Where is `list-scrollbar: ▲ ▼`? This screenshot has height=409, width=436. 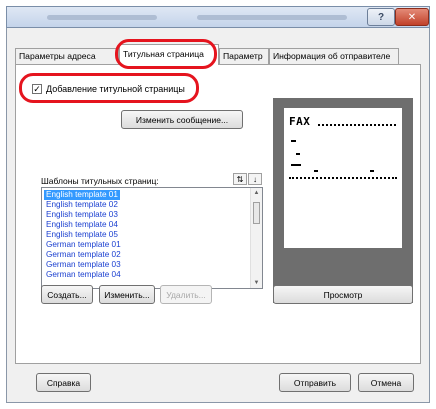
list-scrollbar: ▲ ▼ is located at coordinates (256, 238).